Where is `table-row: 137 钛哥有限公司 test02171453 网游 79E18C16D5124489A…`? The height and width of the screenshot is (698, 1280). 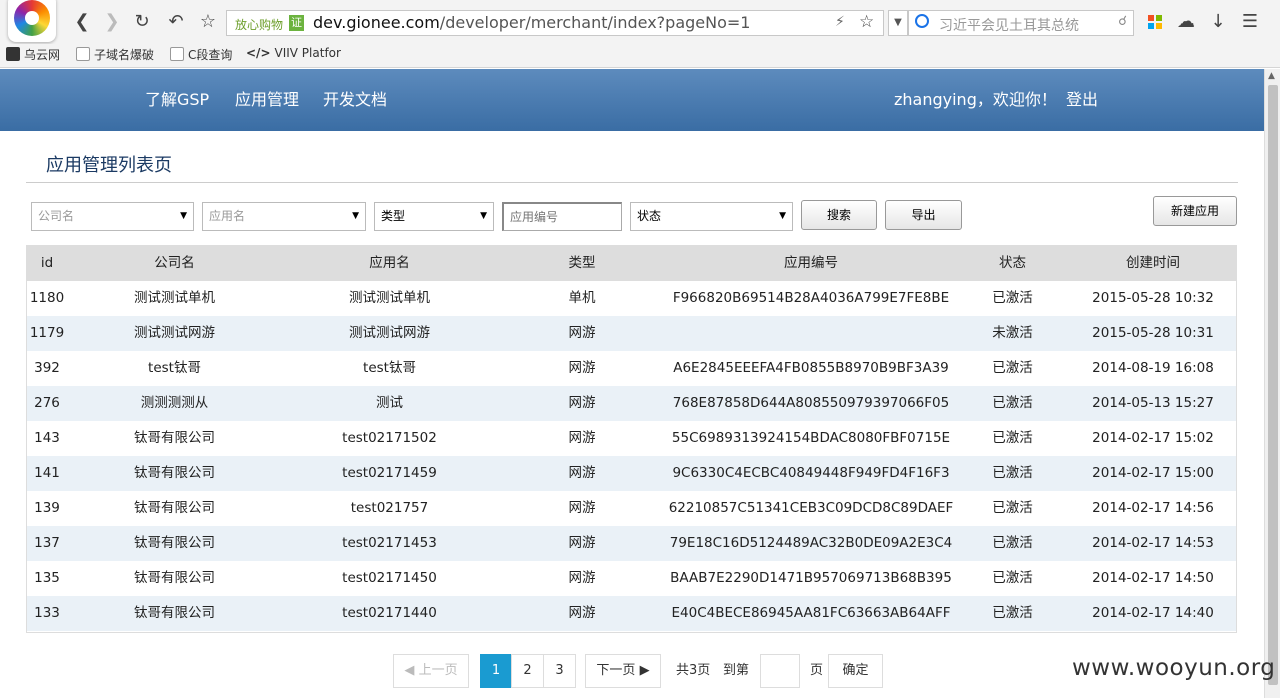 table-row: 137 钛哥有限公司 test02171453 网游 79E18C16D5124489A… is located at coordinates (631, 543).